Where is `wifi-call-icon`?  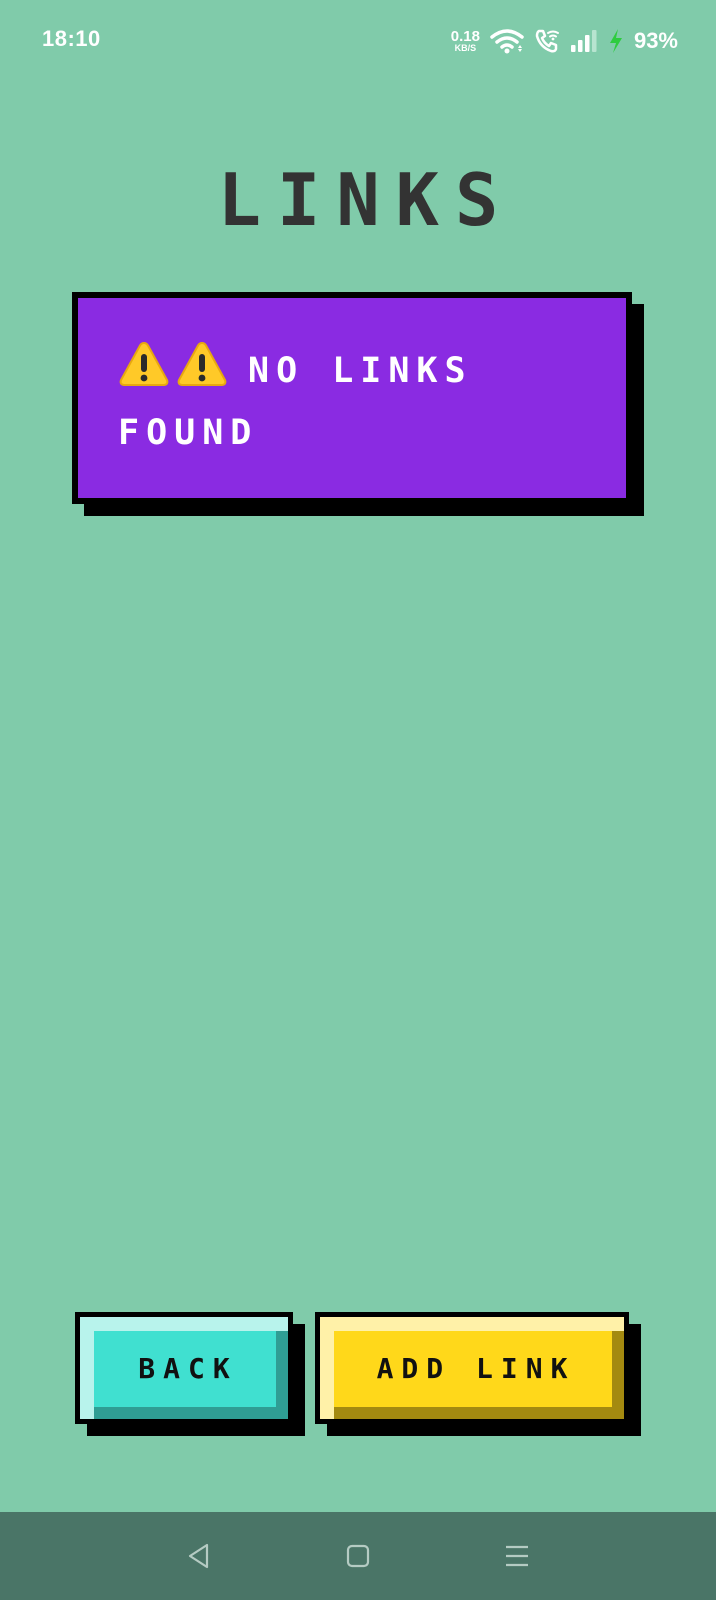
wifi-call-icon is located at coordinates (547, 41).